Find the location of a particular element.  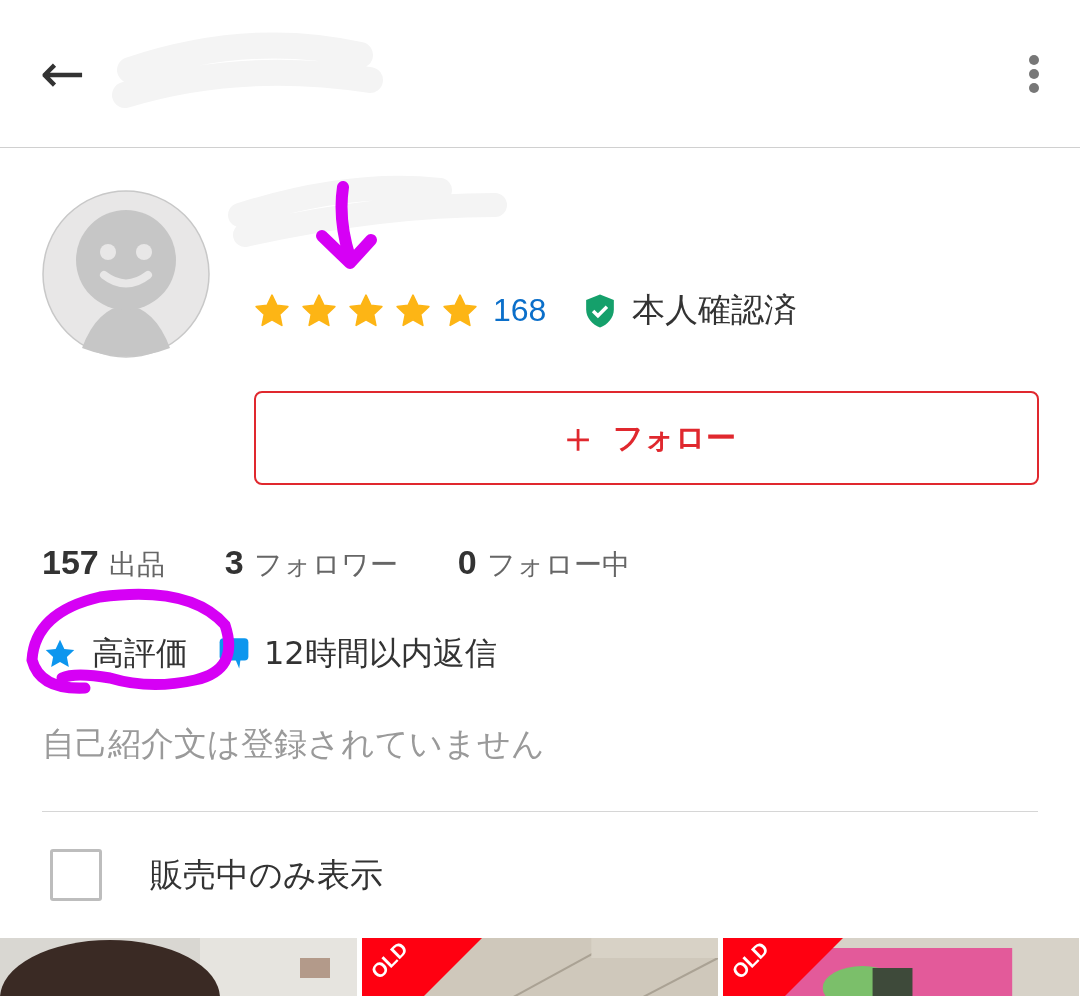

more-options-icon is located at coordinates (1034, 73).